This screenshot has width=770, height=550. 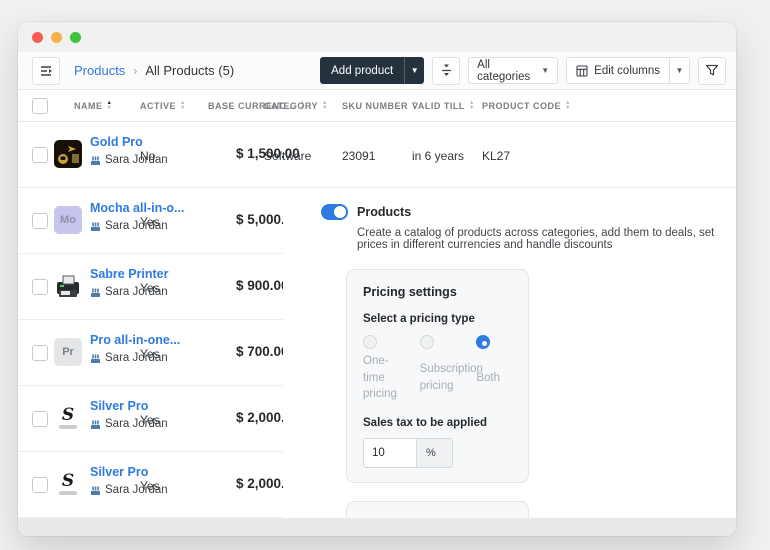 I want to click on sales-tax-label: Sales tax to be applied, so click(x=425, y=423).